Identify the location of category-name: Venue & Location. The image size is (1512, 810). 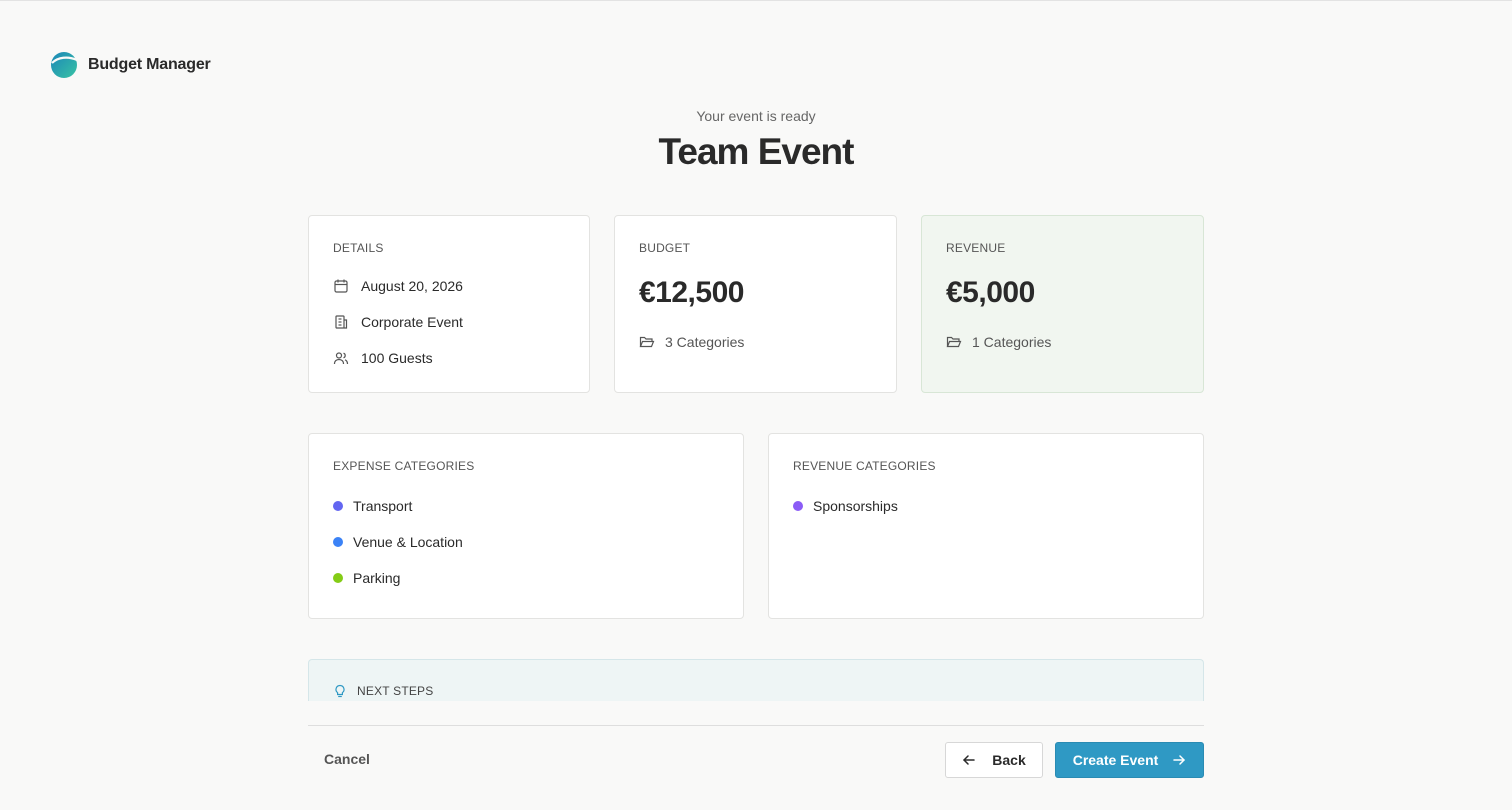
(408, 542).